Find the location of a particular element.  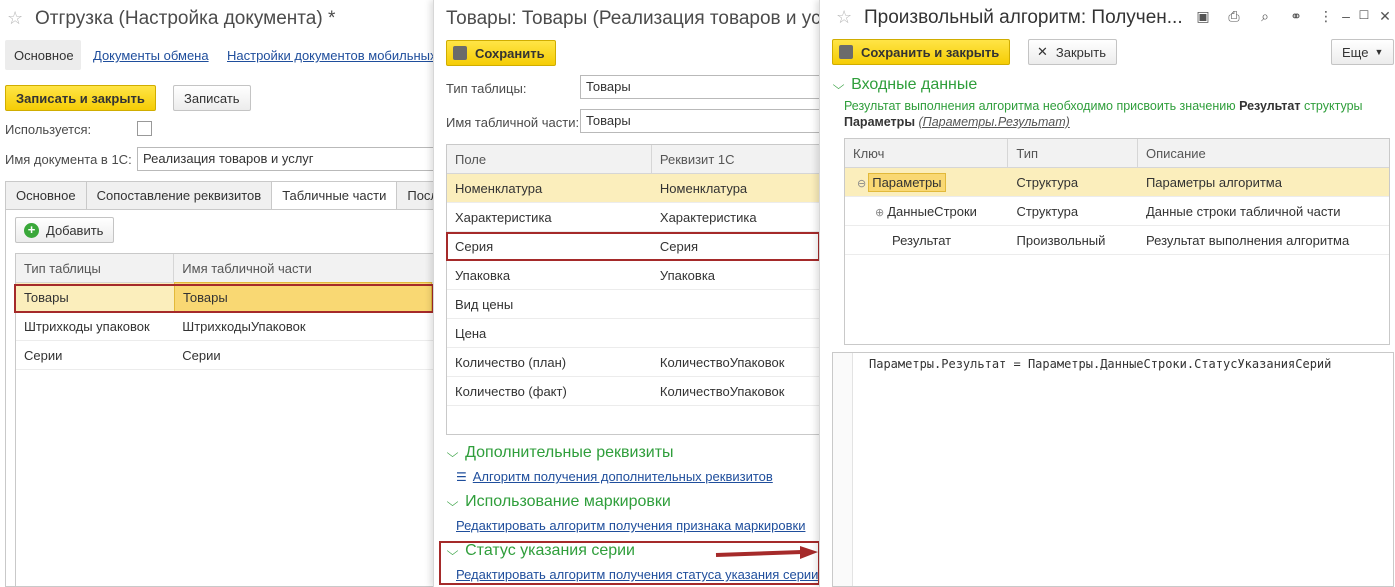

collapse-minus-icon: ⊖ is located at coordinates (861, 184).